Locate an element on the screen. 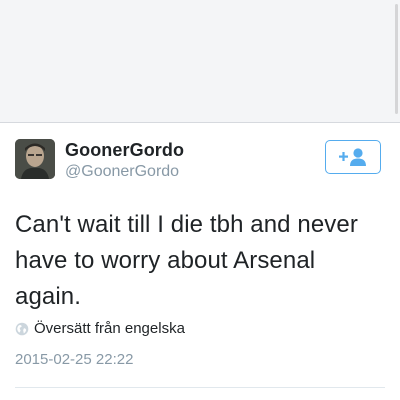  avatar is located at coordinates (35, 159).